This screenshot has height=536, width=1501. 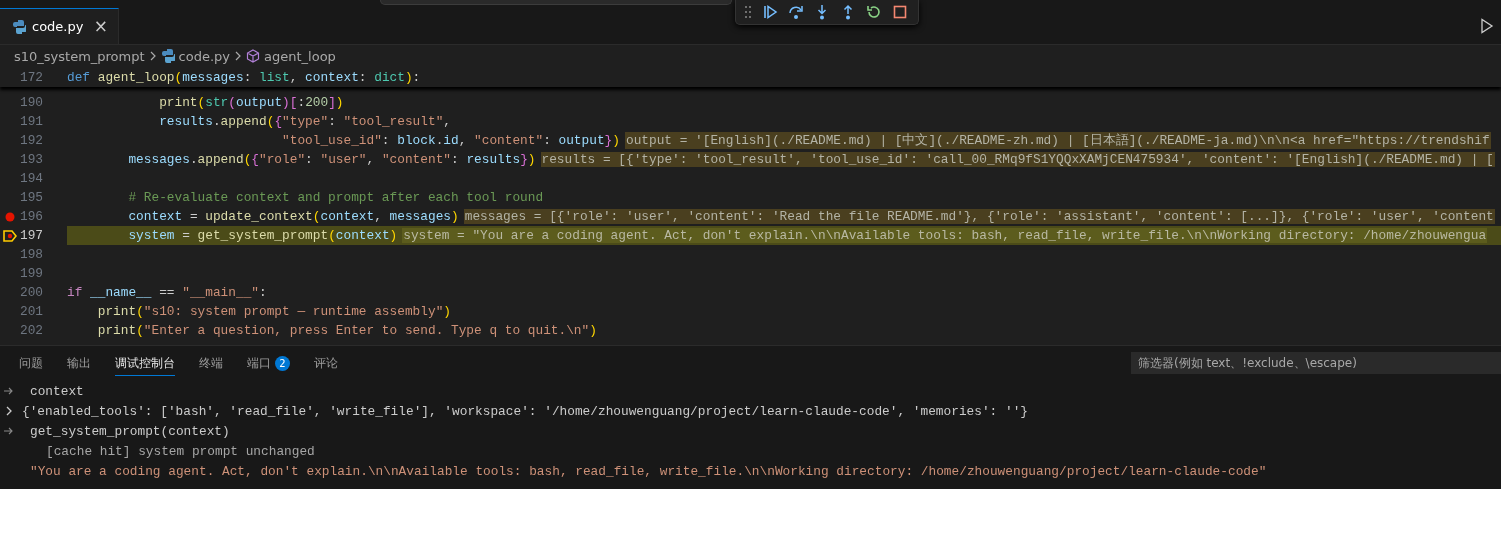 What do you see at coordinates (31, 254) in the screenshot?
I see `line-number: 198` at bounding box center [31, 254].